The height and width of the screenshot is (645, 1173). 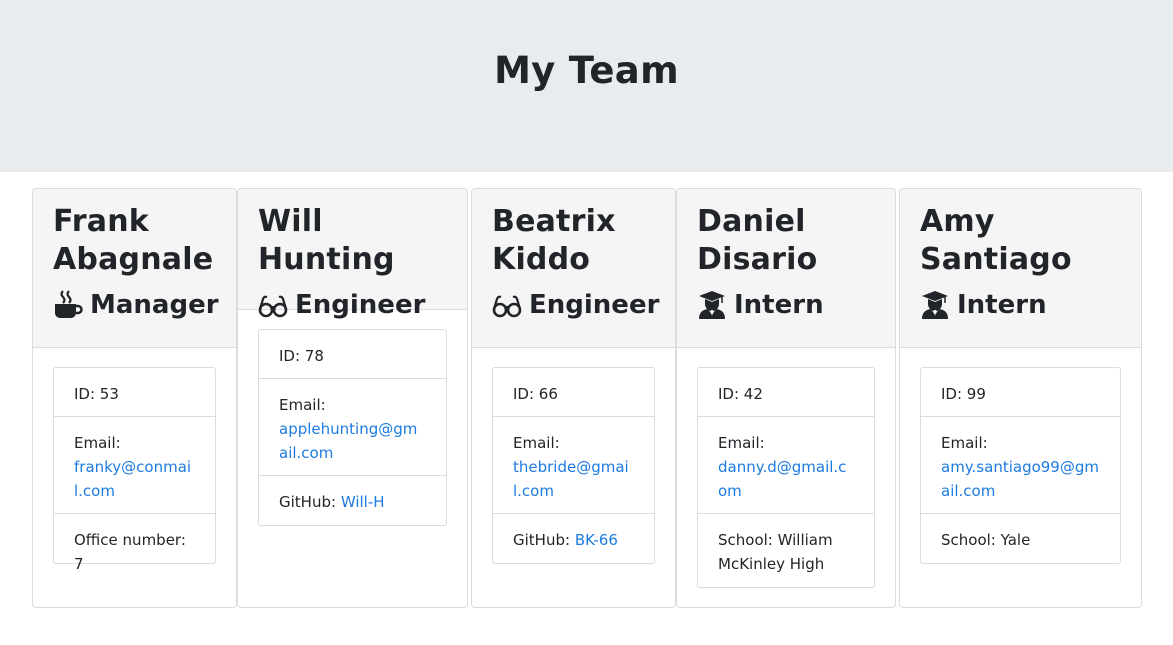 What do you see at coordinates (154, 305) in the screenshot?
I see `role-label: Manager` at bounding box center [154, 305].